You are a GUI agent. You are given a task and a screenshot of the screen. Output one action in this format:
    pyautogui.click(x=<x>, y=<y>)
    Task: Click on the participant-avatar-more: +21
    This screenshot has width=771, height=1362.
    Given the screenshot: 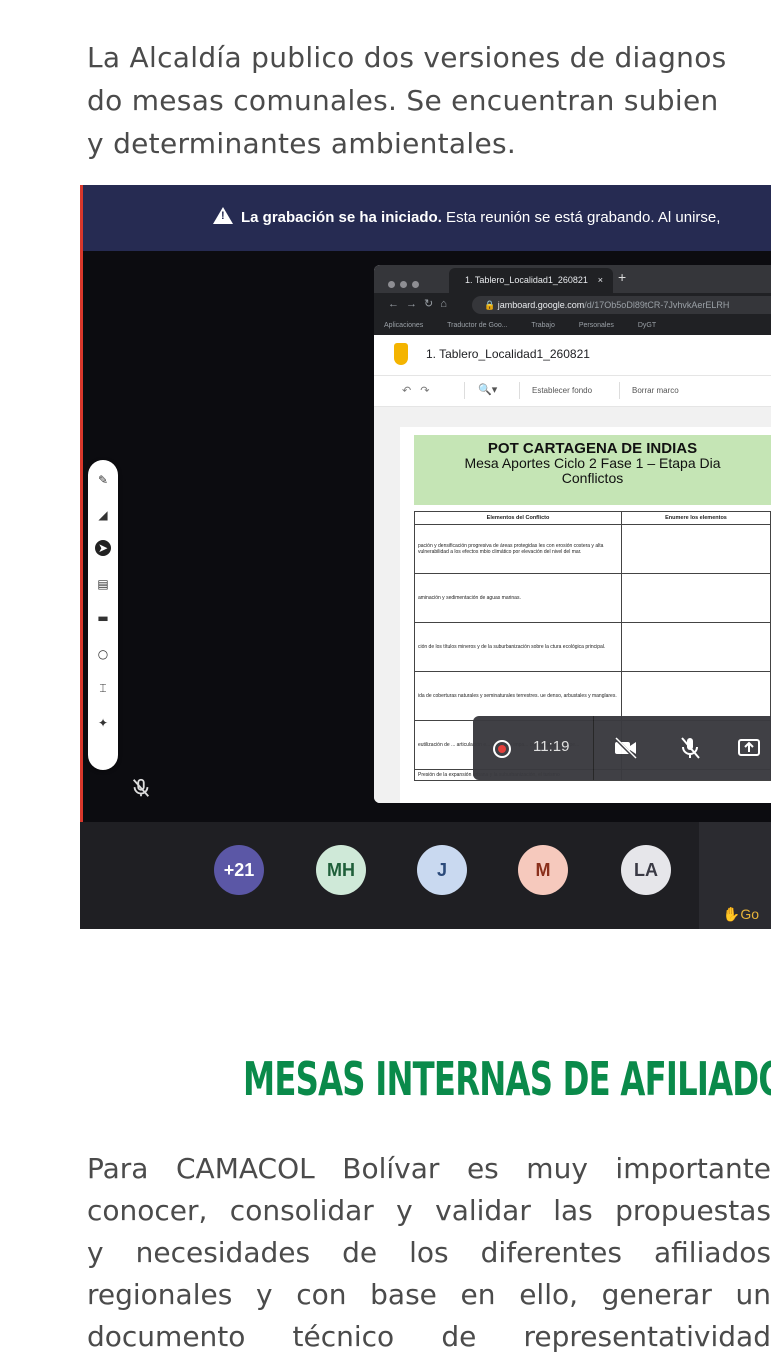 What is the action you would take?
    pyautogui.click(x=239, y=870)
    